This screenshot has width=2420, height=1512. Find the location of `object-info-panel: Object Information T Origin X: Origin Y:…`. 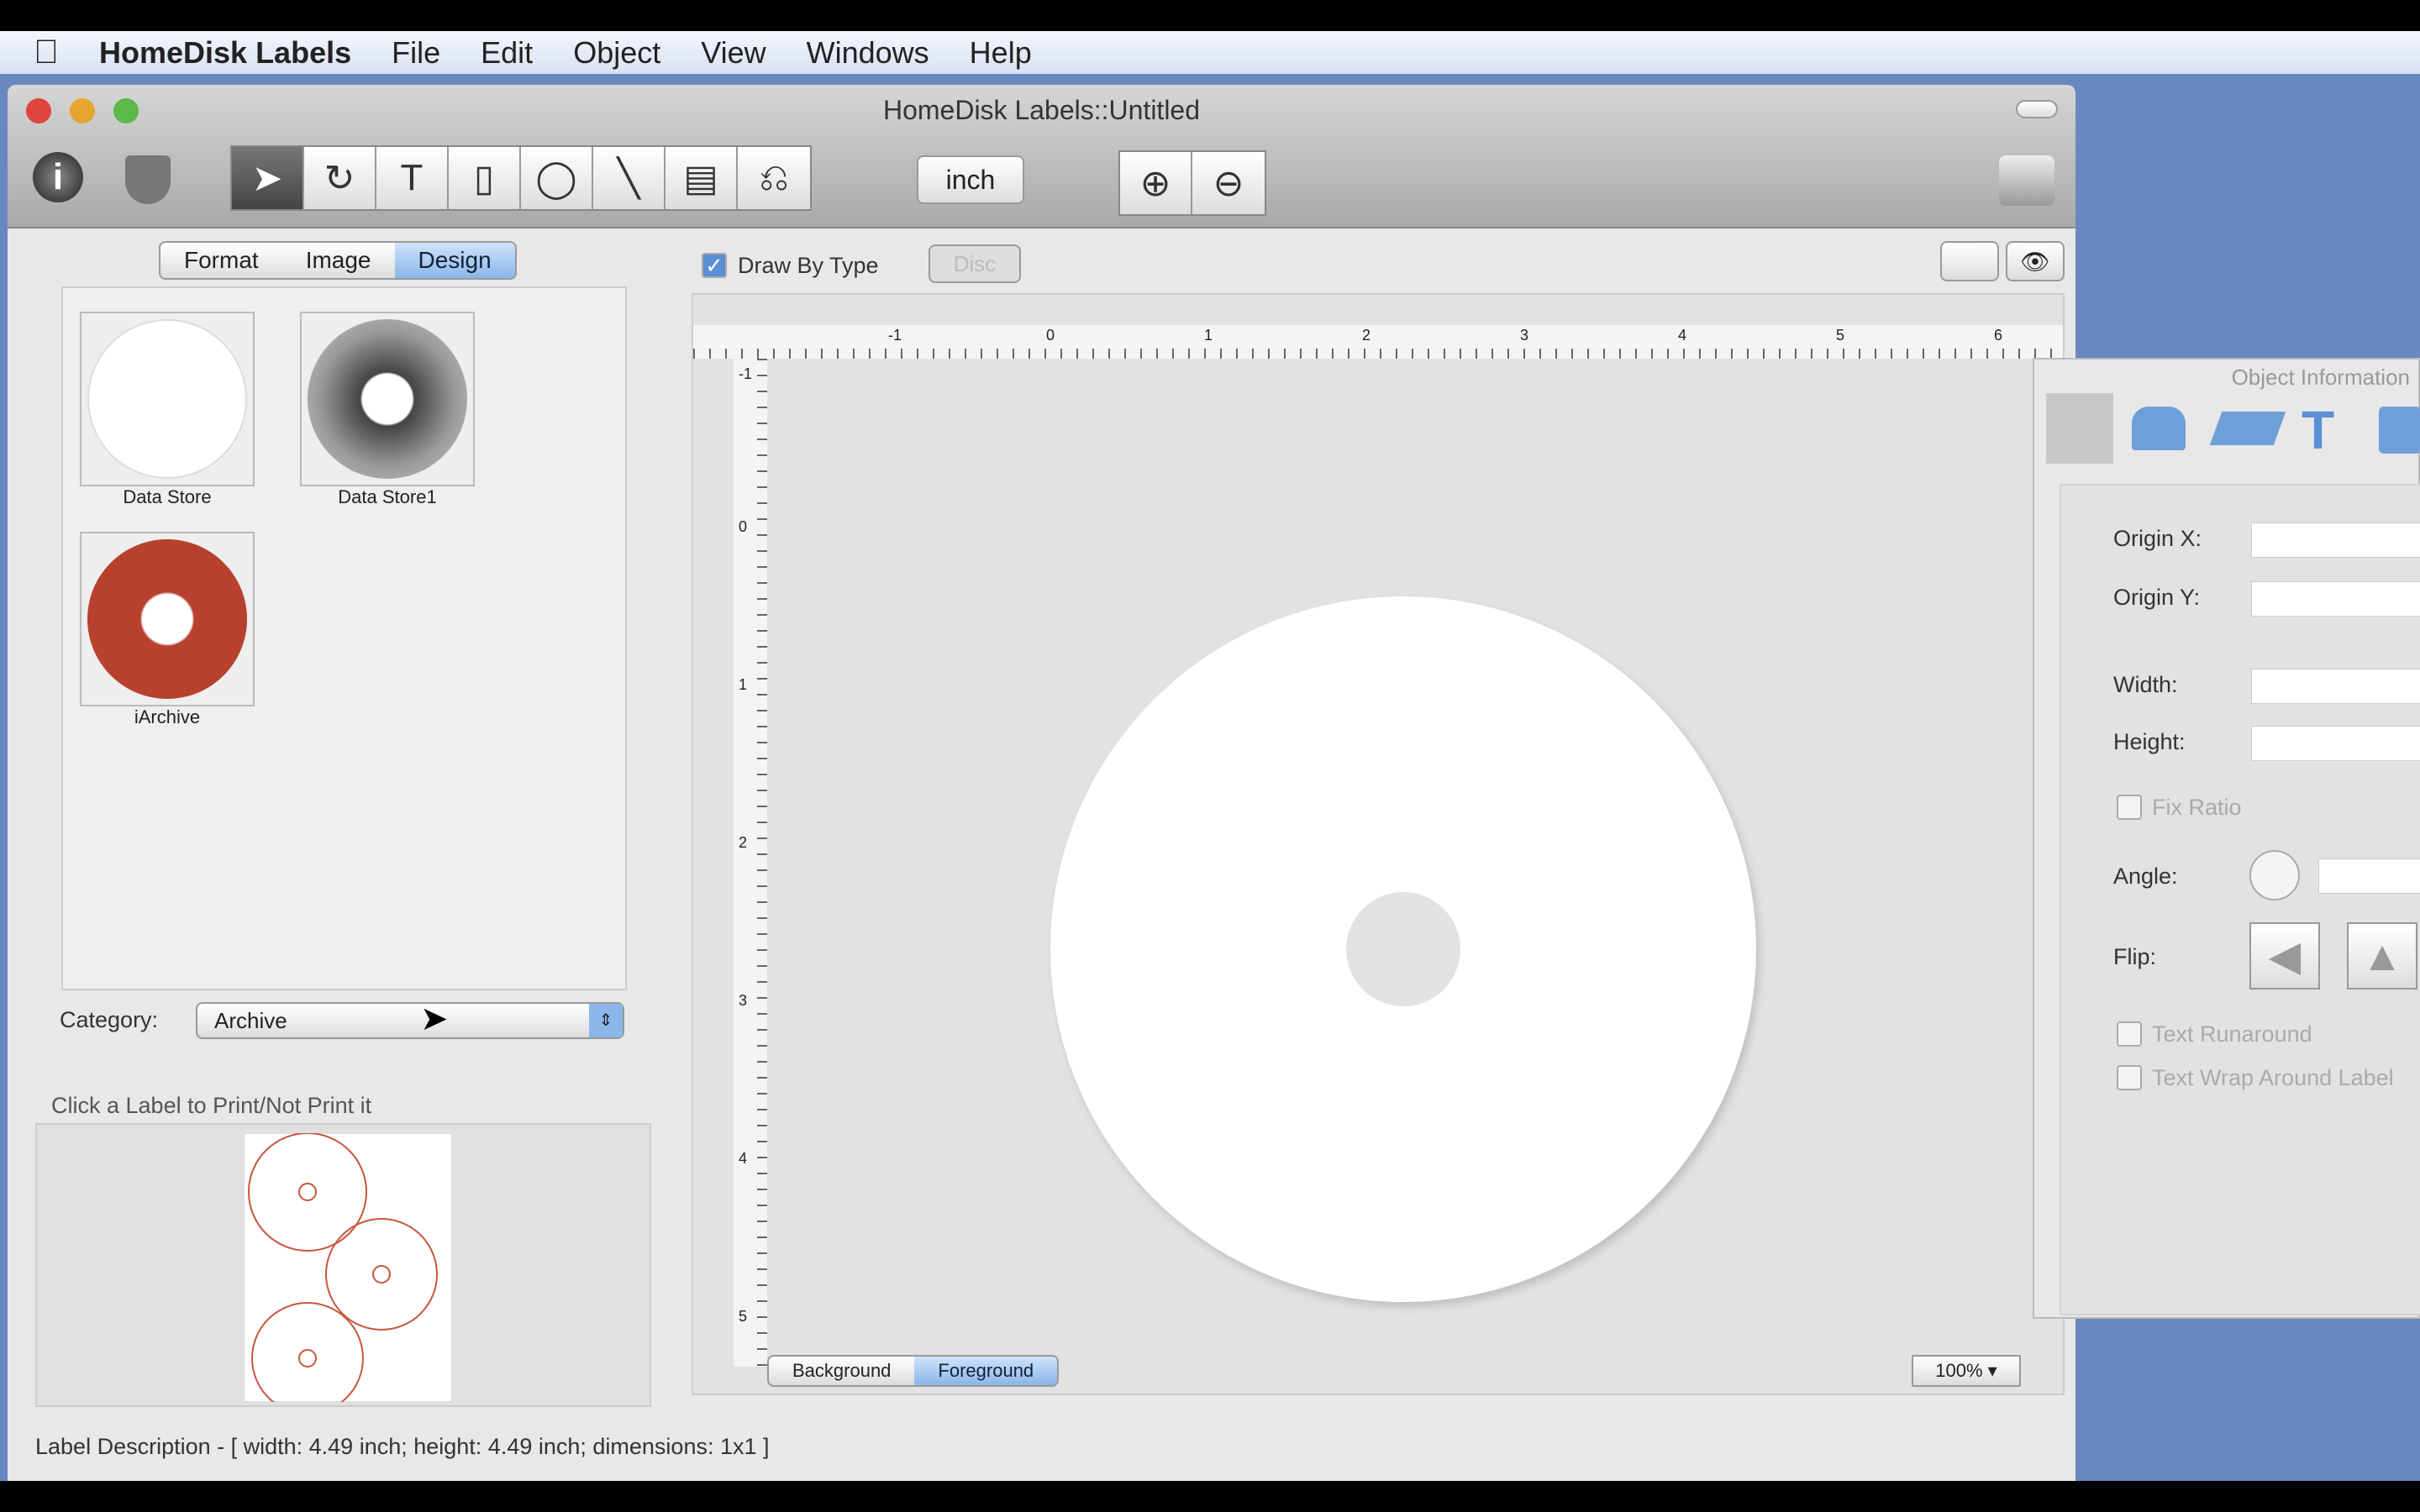

object-info-panel: Object Information T Origin X: Origin Y:… is located at coordinates (2226, 838).